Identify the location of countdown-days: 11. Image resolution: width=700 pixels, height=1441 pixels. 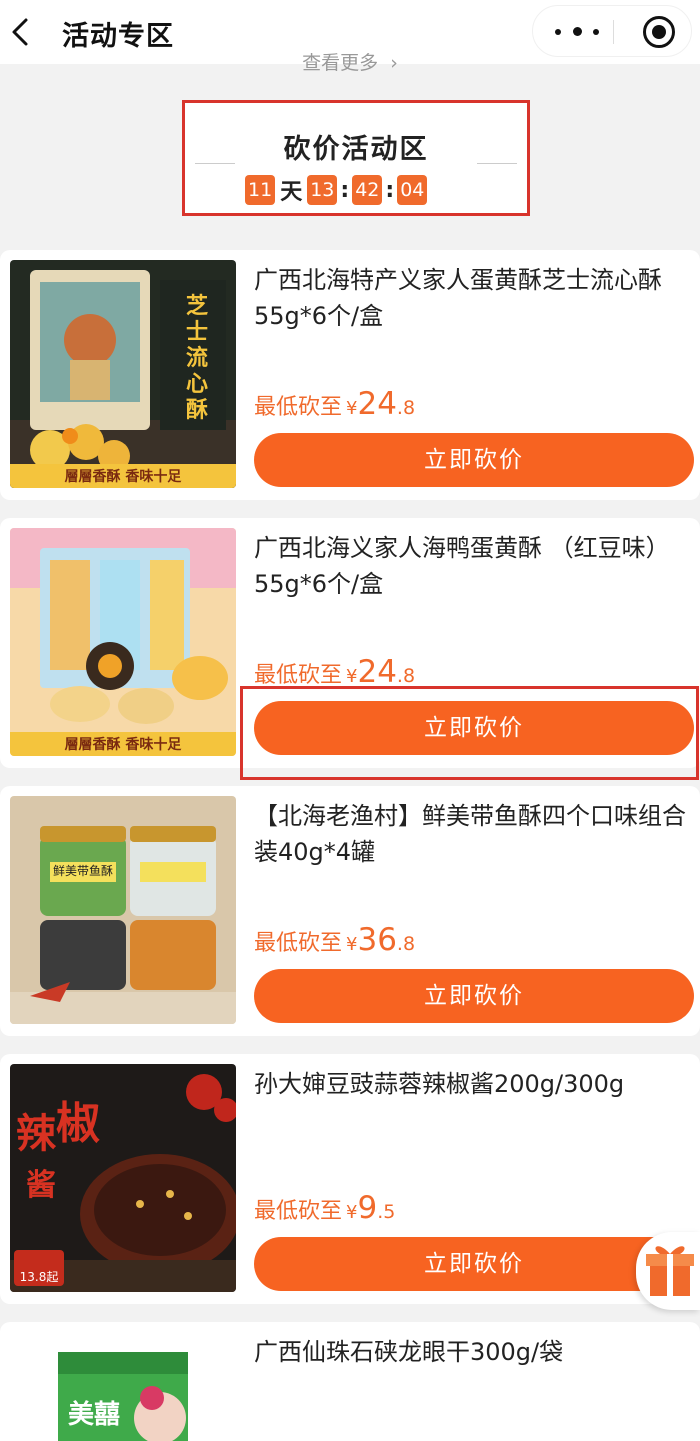
(260, 190).